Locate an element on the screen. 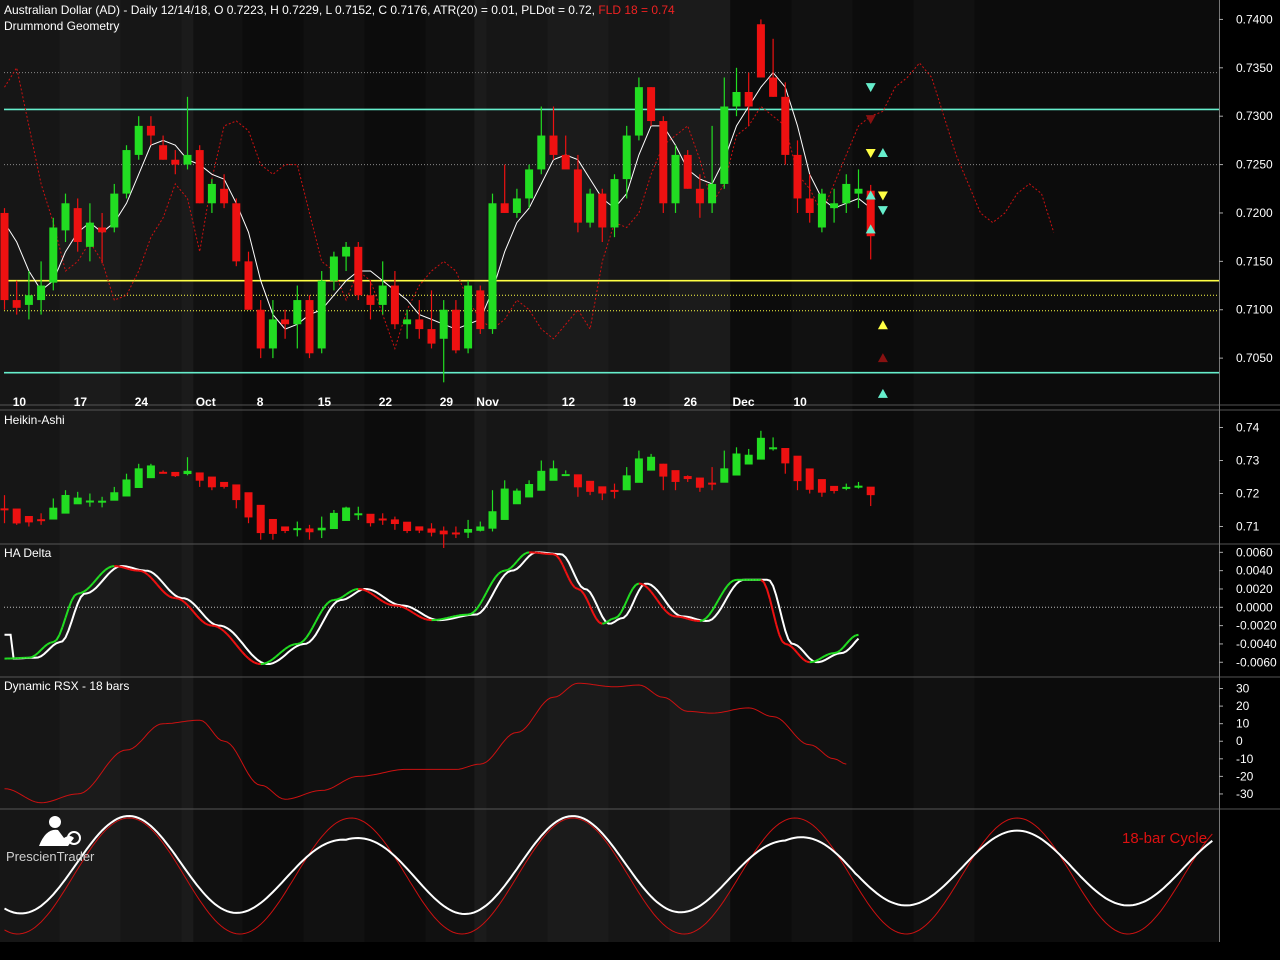  rsx-tick-label: -30 is located at coordinates (1245, 794).